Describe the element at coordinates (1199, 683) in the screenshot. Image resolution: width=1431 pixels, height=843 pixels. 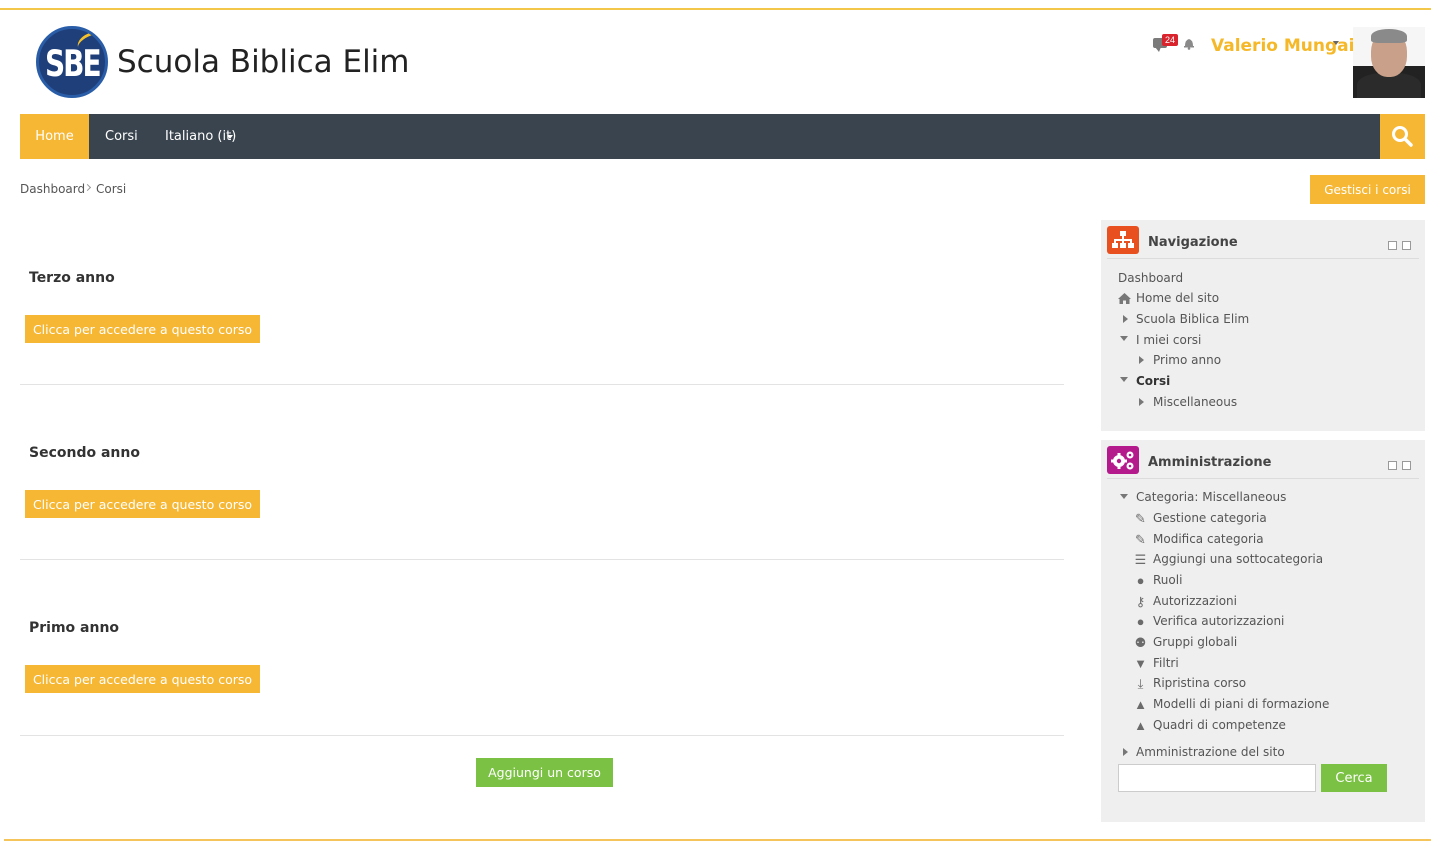
I see `admin-item-ripristina-corso: Ripristina corso` at that location.